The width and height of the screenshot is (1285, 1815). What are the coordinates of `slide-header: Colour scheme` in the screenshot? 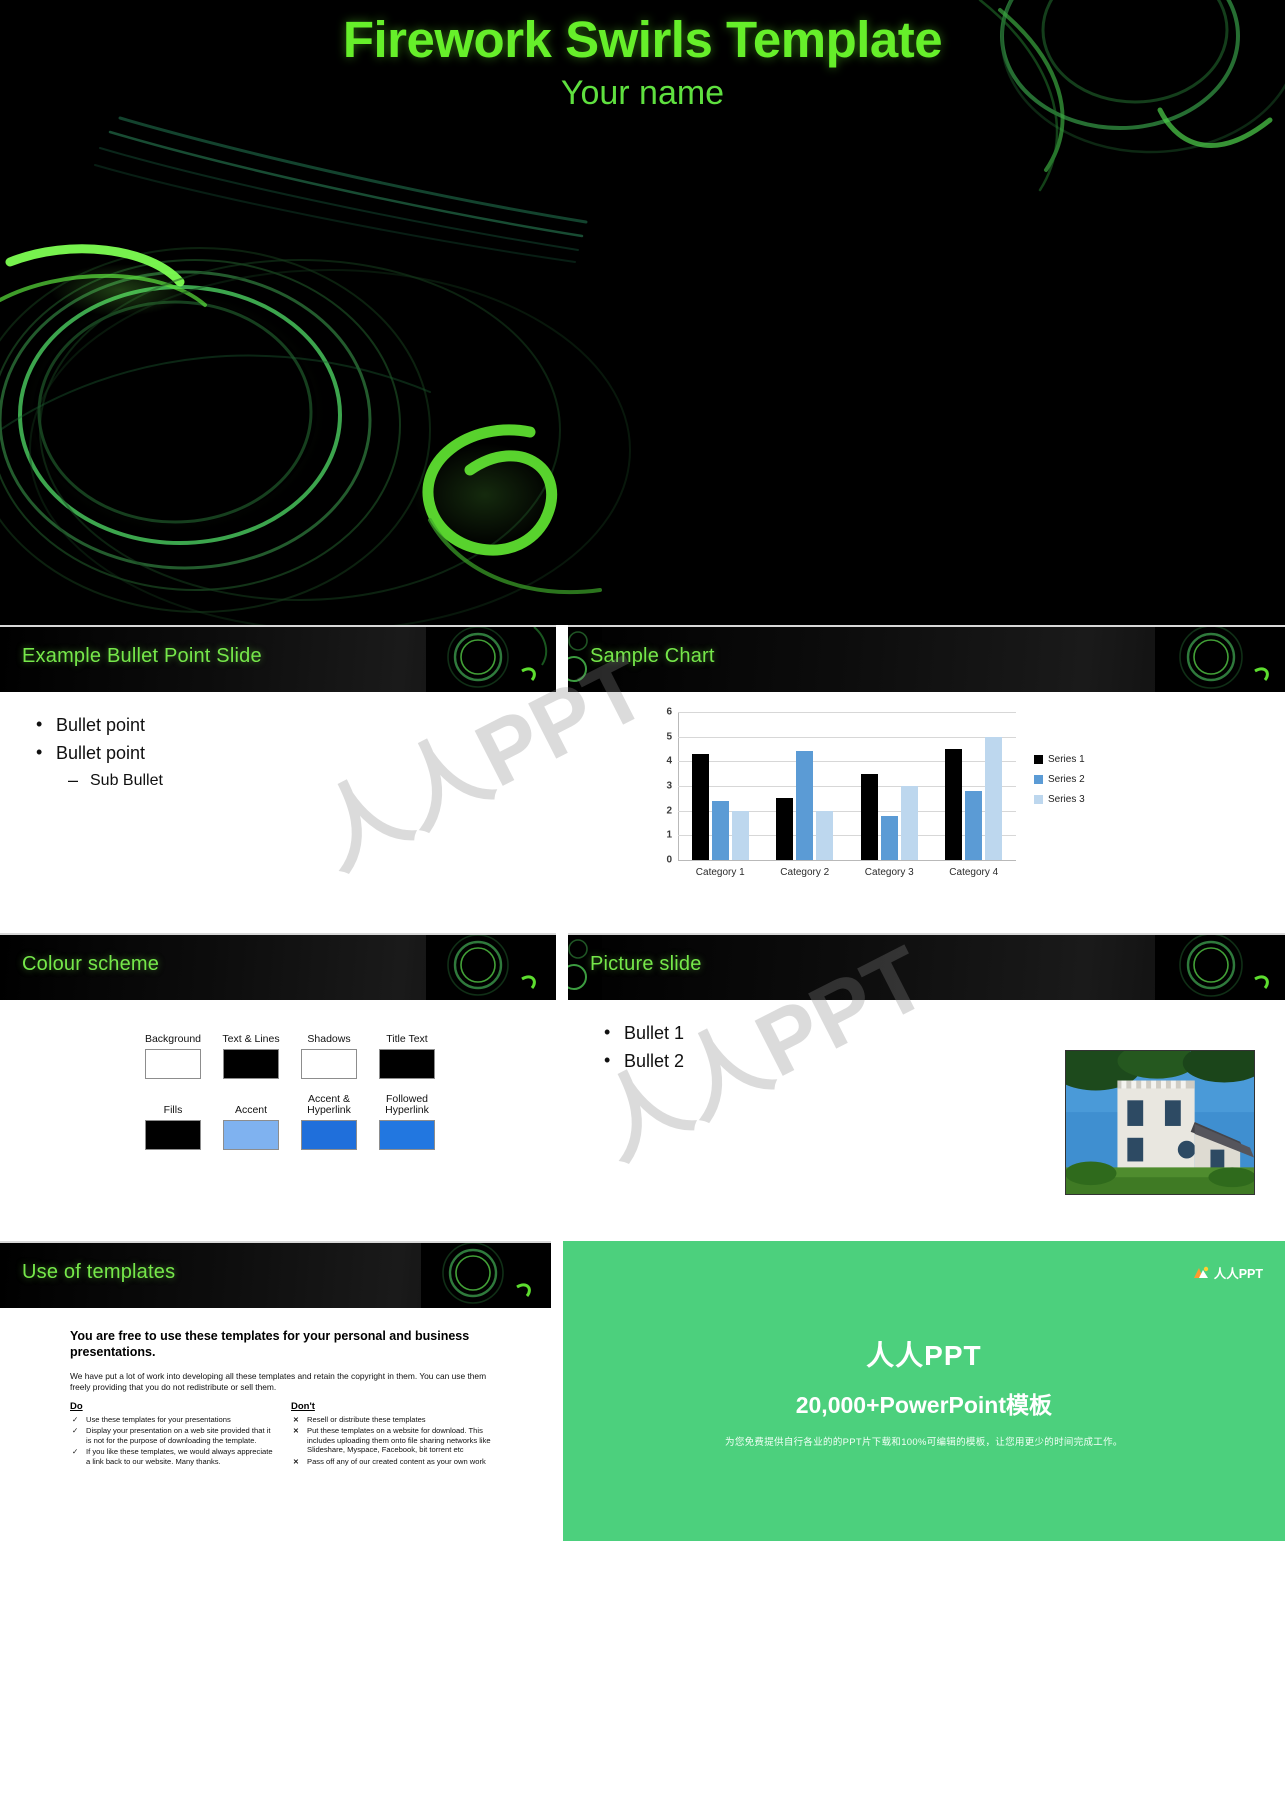 It's located at (278, 967).